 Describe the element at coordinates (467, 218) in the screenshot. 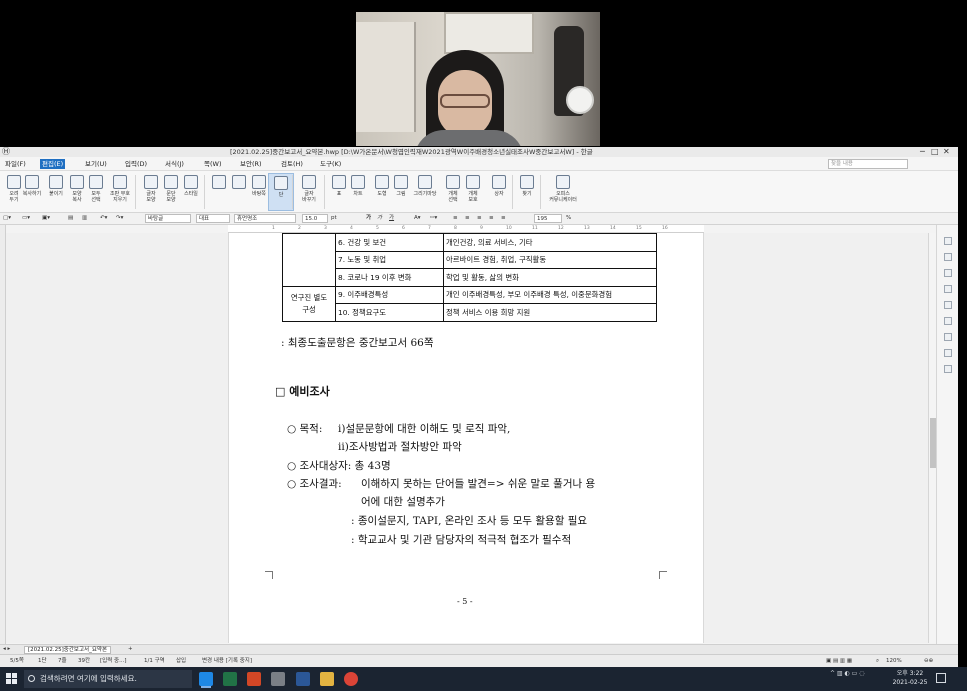

I see `align-left-icon: ≡` at that location.